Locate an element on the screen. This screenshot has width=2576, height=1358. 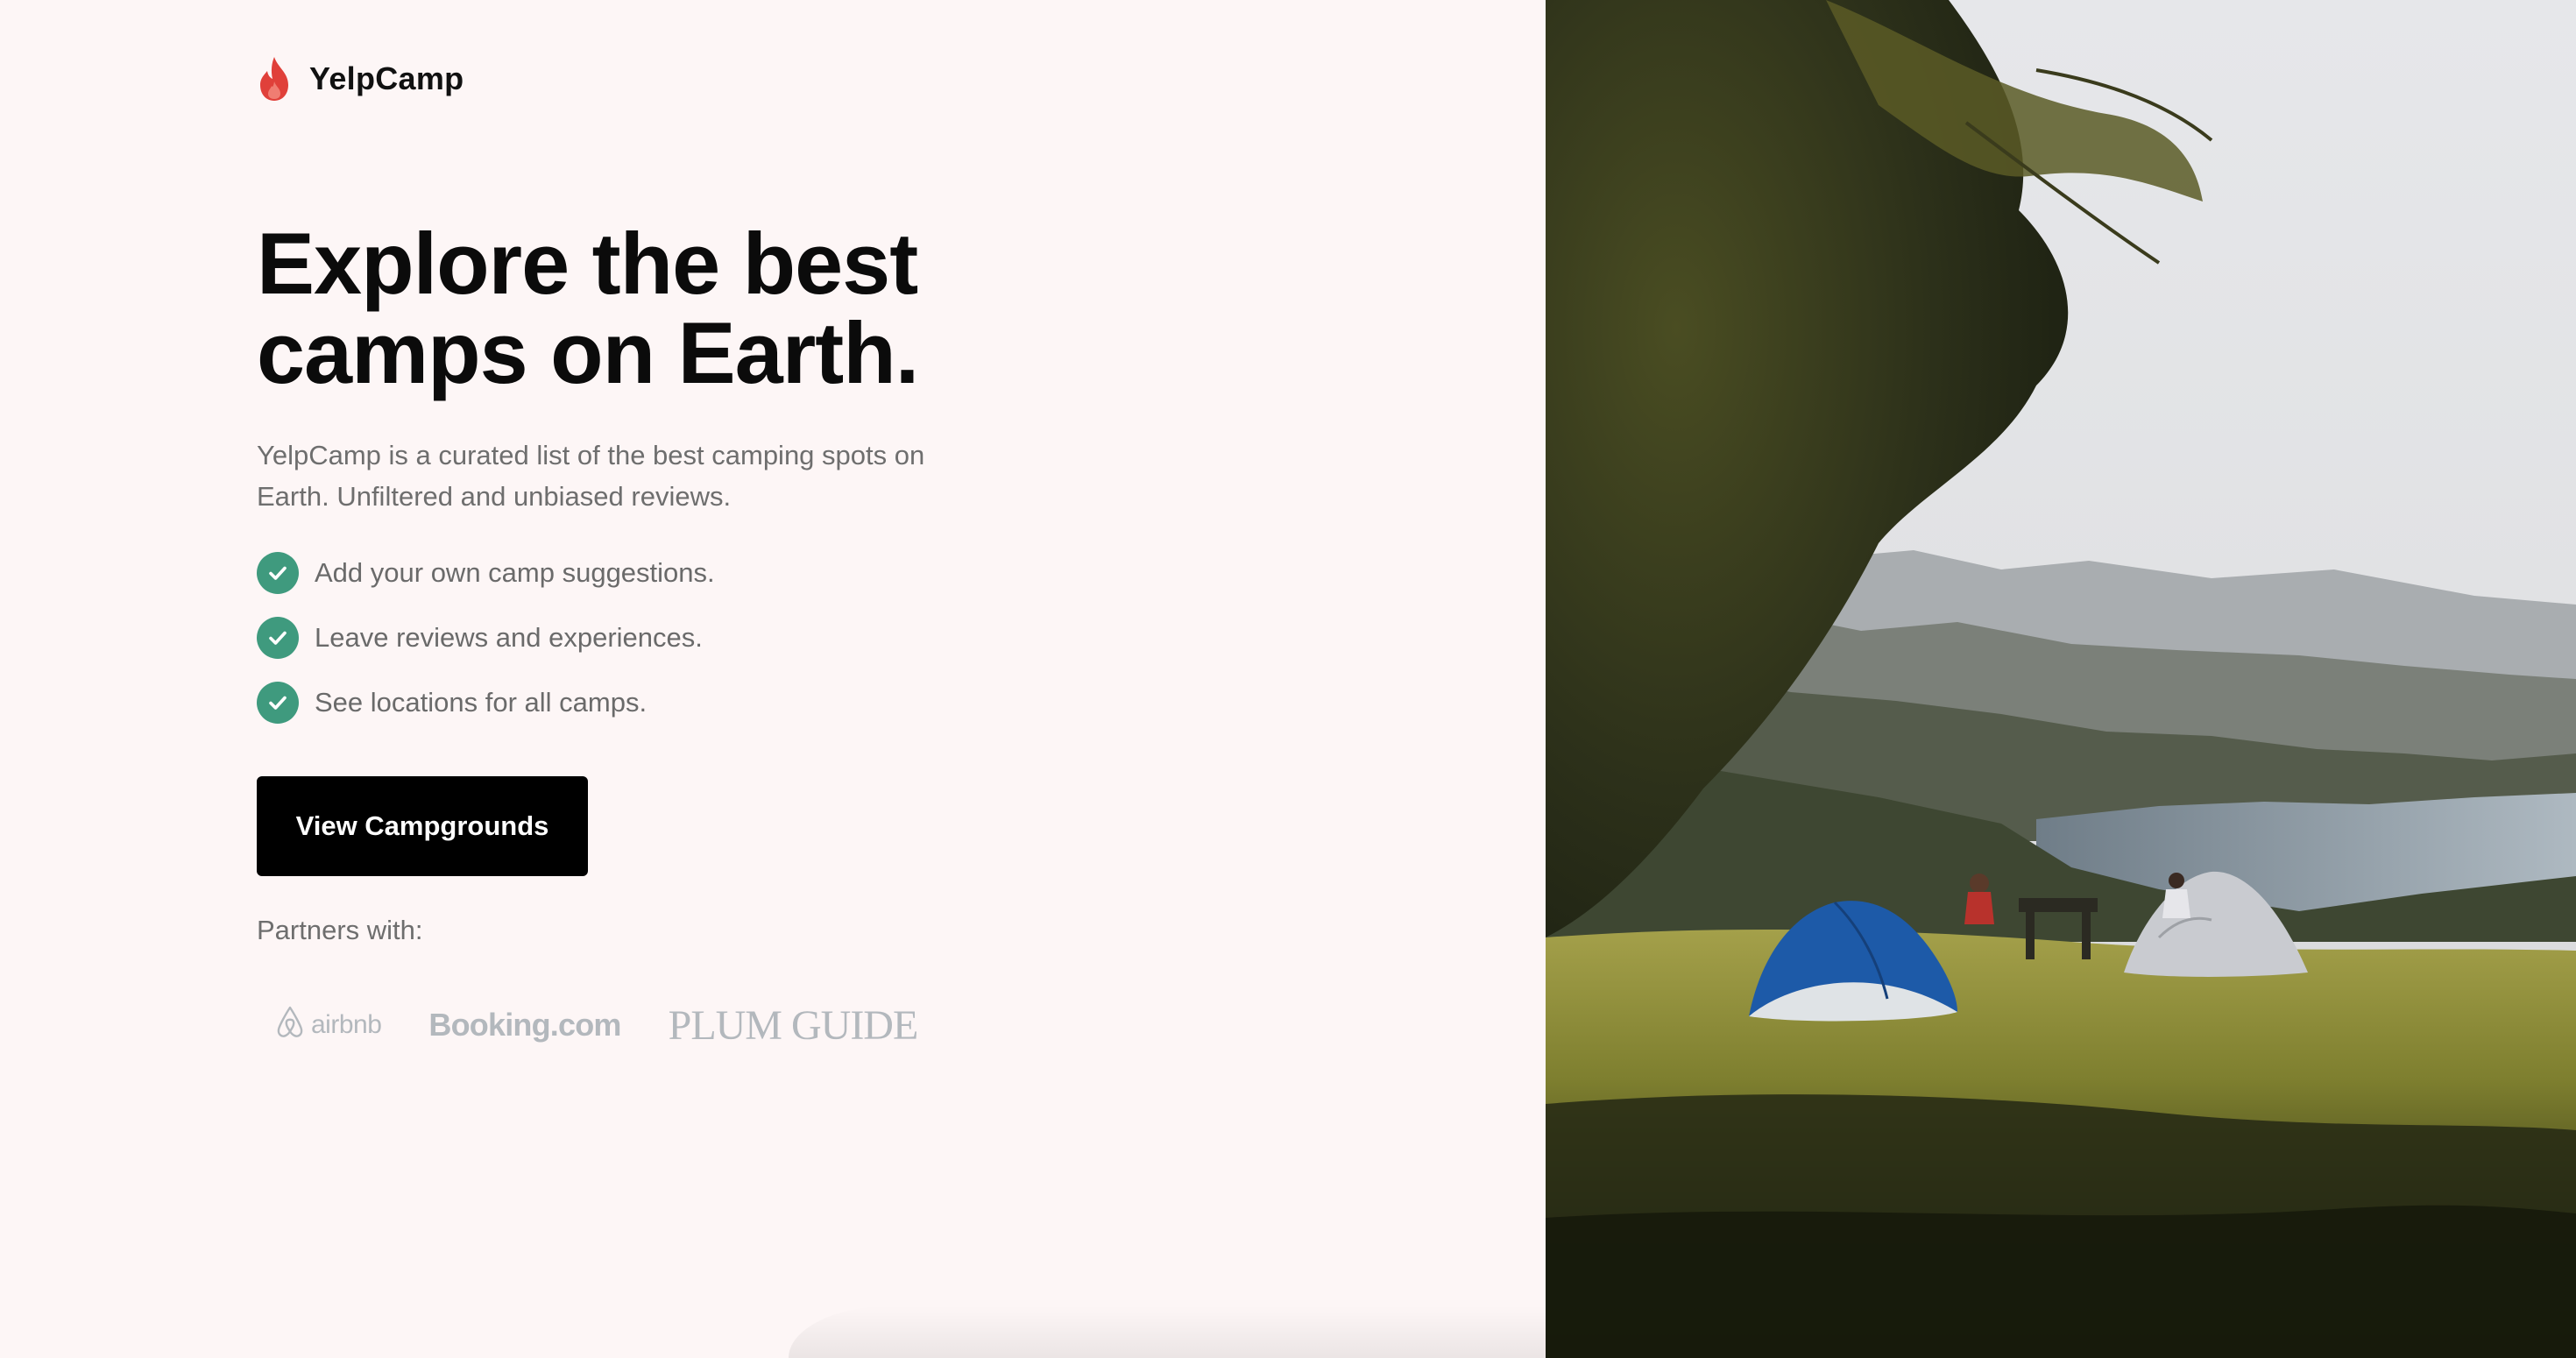
feature-text: See locations for all camps. is located at coordinates (481, 702).